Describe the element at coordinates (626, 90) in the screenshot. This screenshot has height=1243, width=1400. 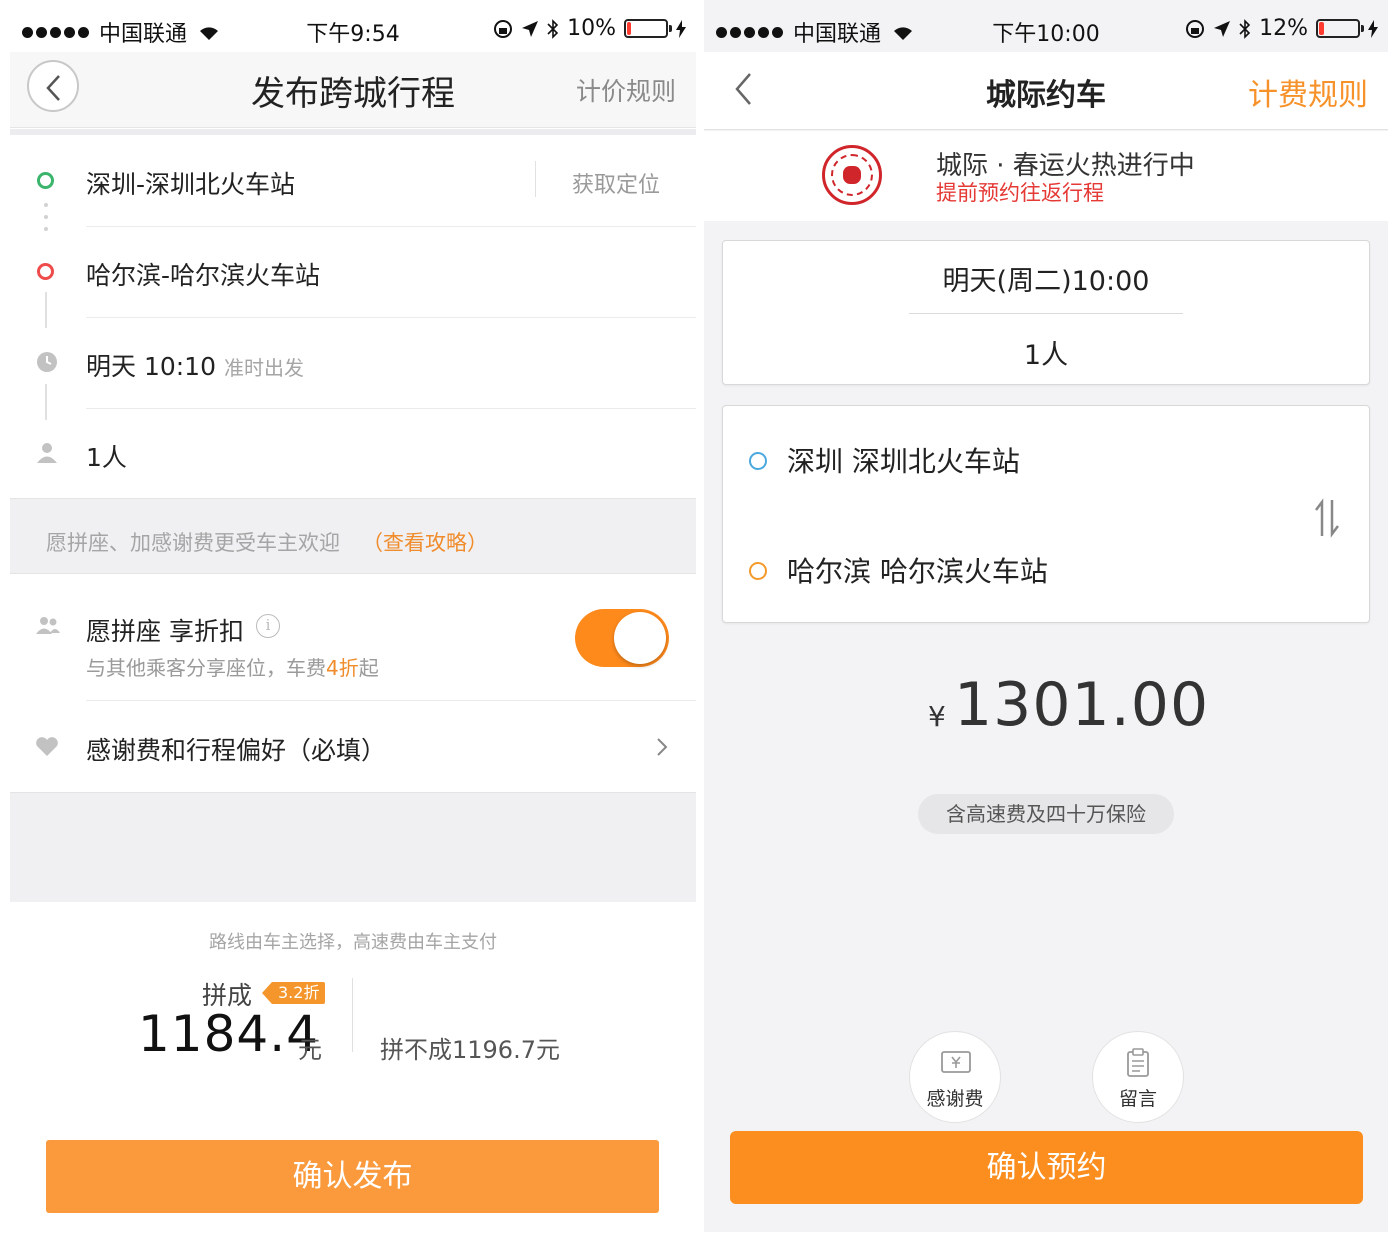
I see `pricing-rules-link: 计价规则` at that location.